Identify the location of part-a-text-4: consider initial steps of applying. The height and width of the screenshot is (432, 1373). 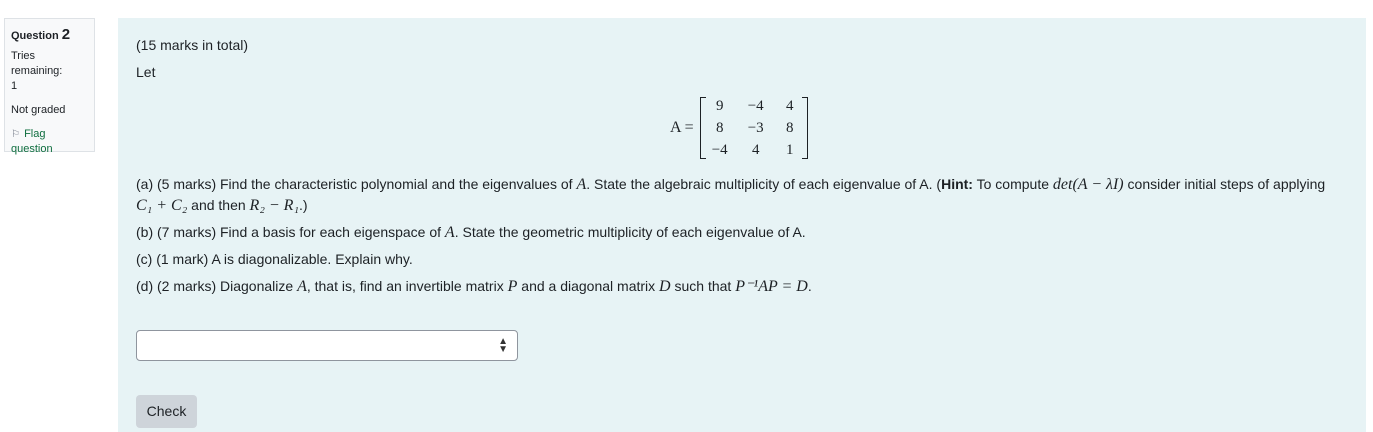
(1224, 184).